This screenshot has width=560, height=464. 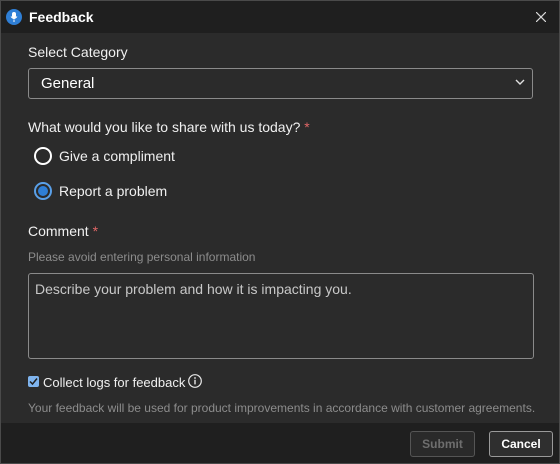 I want to click on info-icon, so click(x=195, y=381).